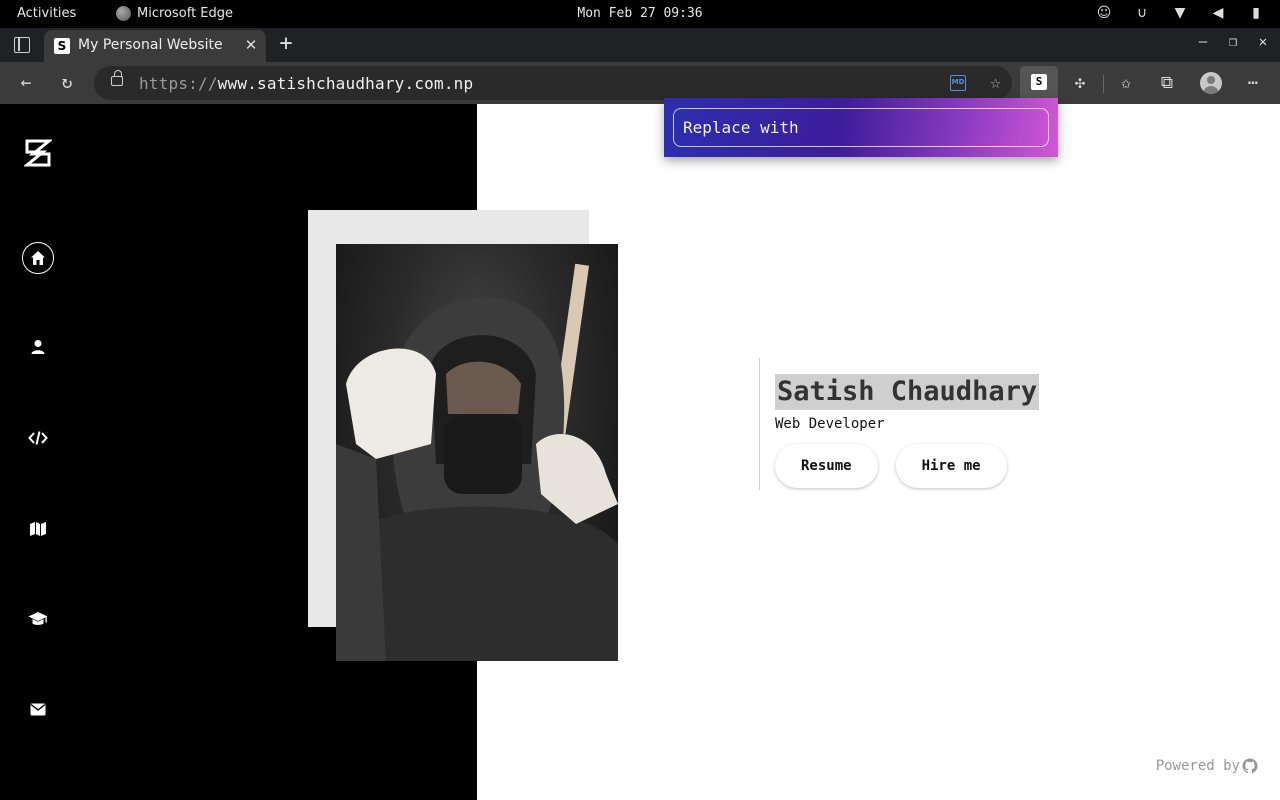 Image resolution: width=1280 pixels, height=800 pixels. What do you see at coordinates (1197, 766) in the screenshot?
I see `powered-by-text: Powered by` at bounding box center [1197, 766].